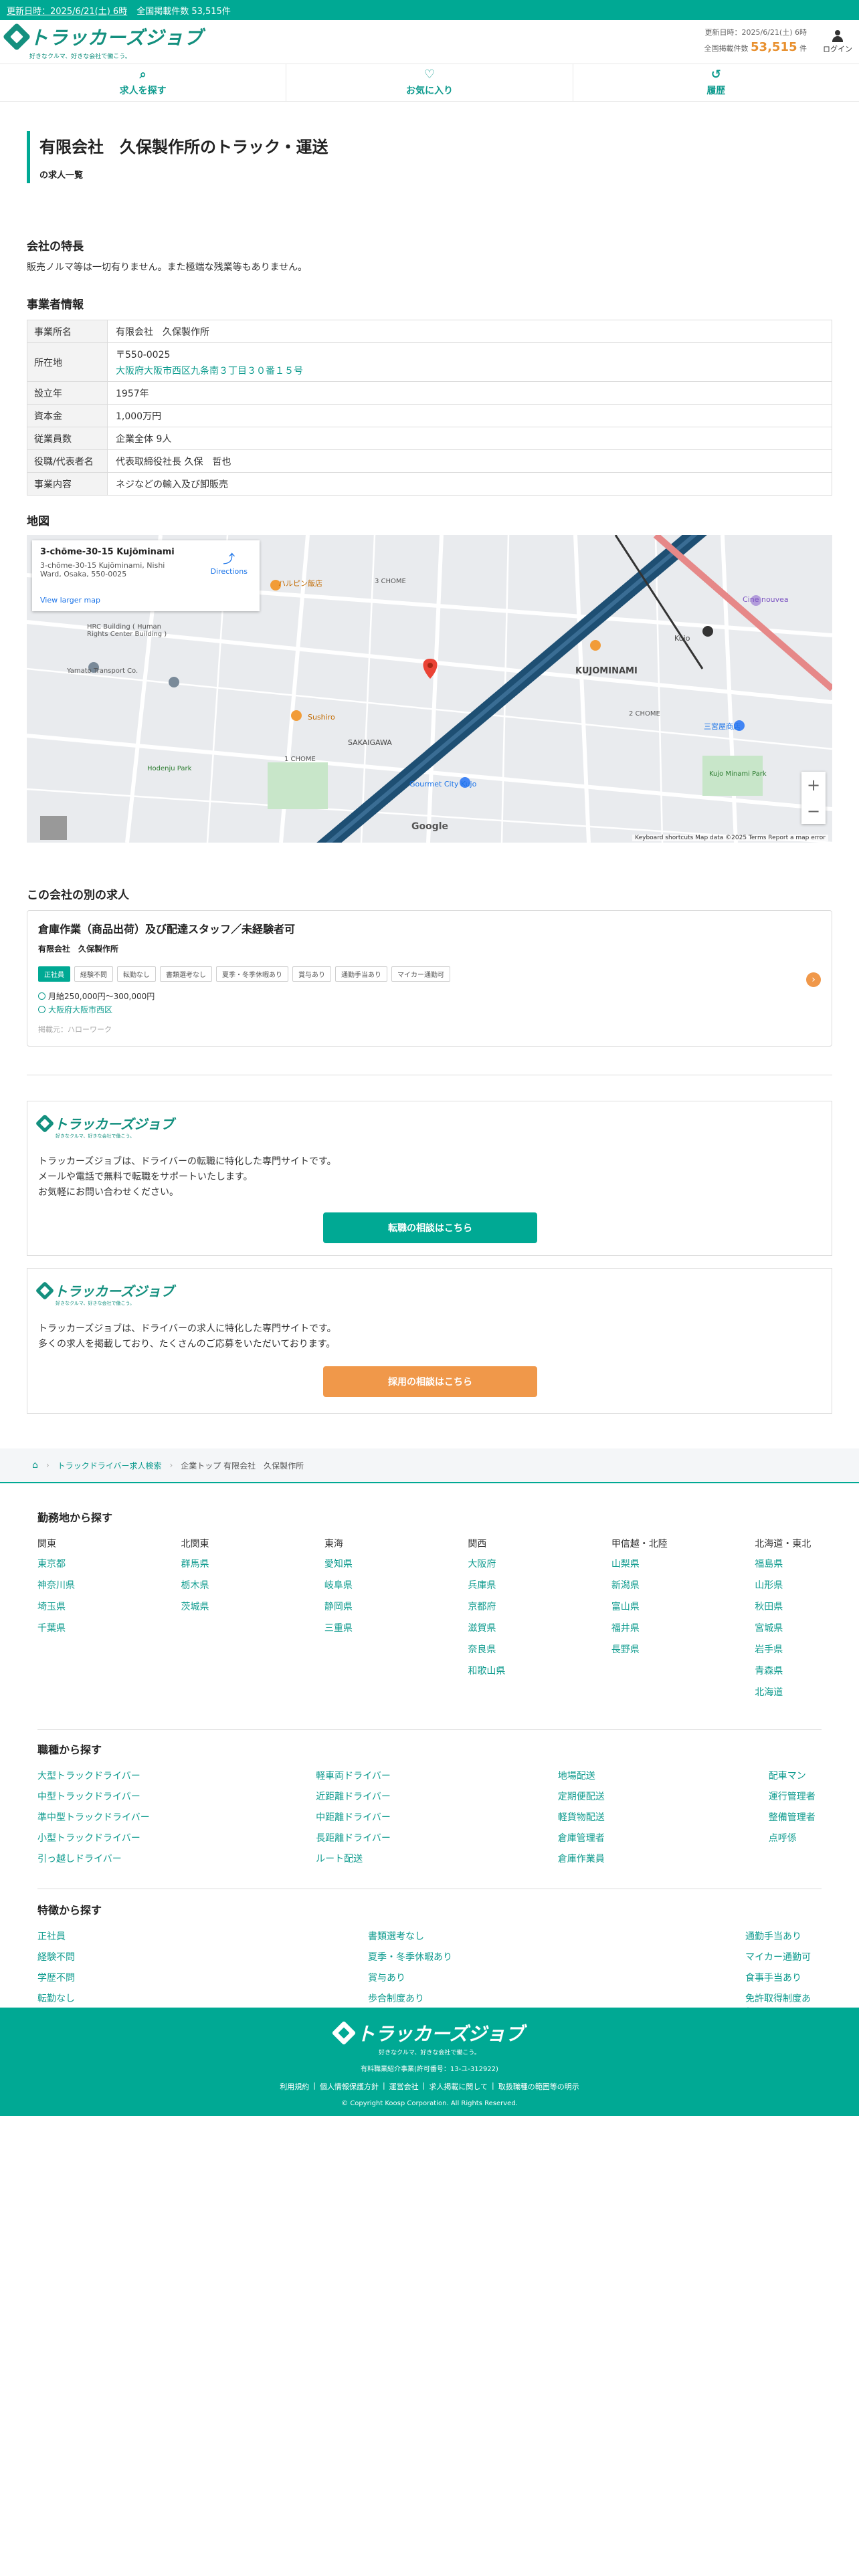  I want to click on feature-link: 夏季・冬季休暇あり, so click(556, 1956).